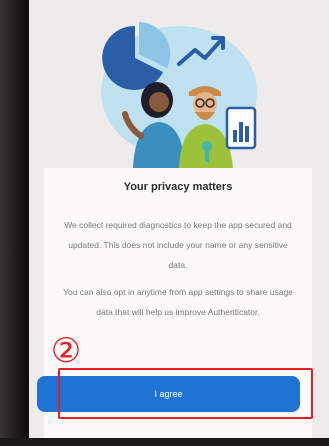  What do you see at coordinates (178, 187) in the screenshot?
I see `dialog-title: Your privacy matters` at bounding box center [178, 187].